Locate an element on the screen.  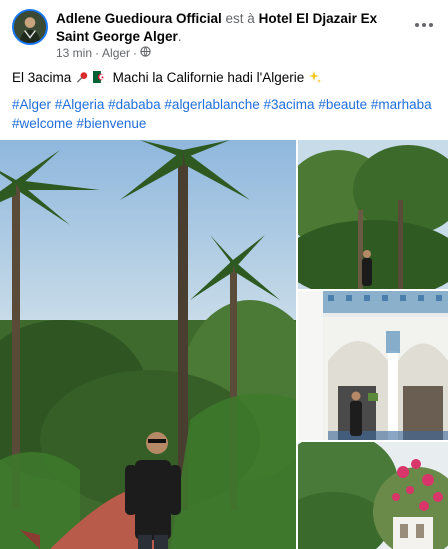
globe-icon is located at coordinates (145, 53).